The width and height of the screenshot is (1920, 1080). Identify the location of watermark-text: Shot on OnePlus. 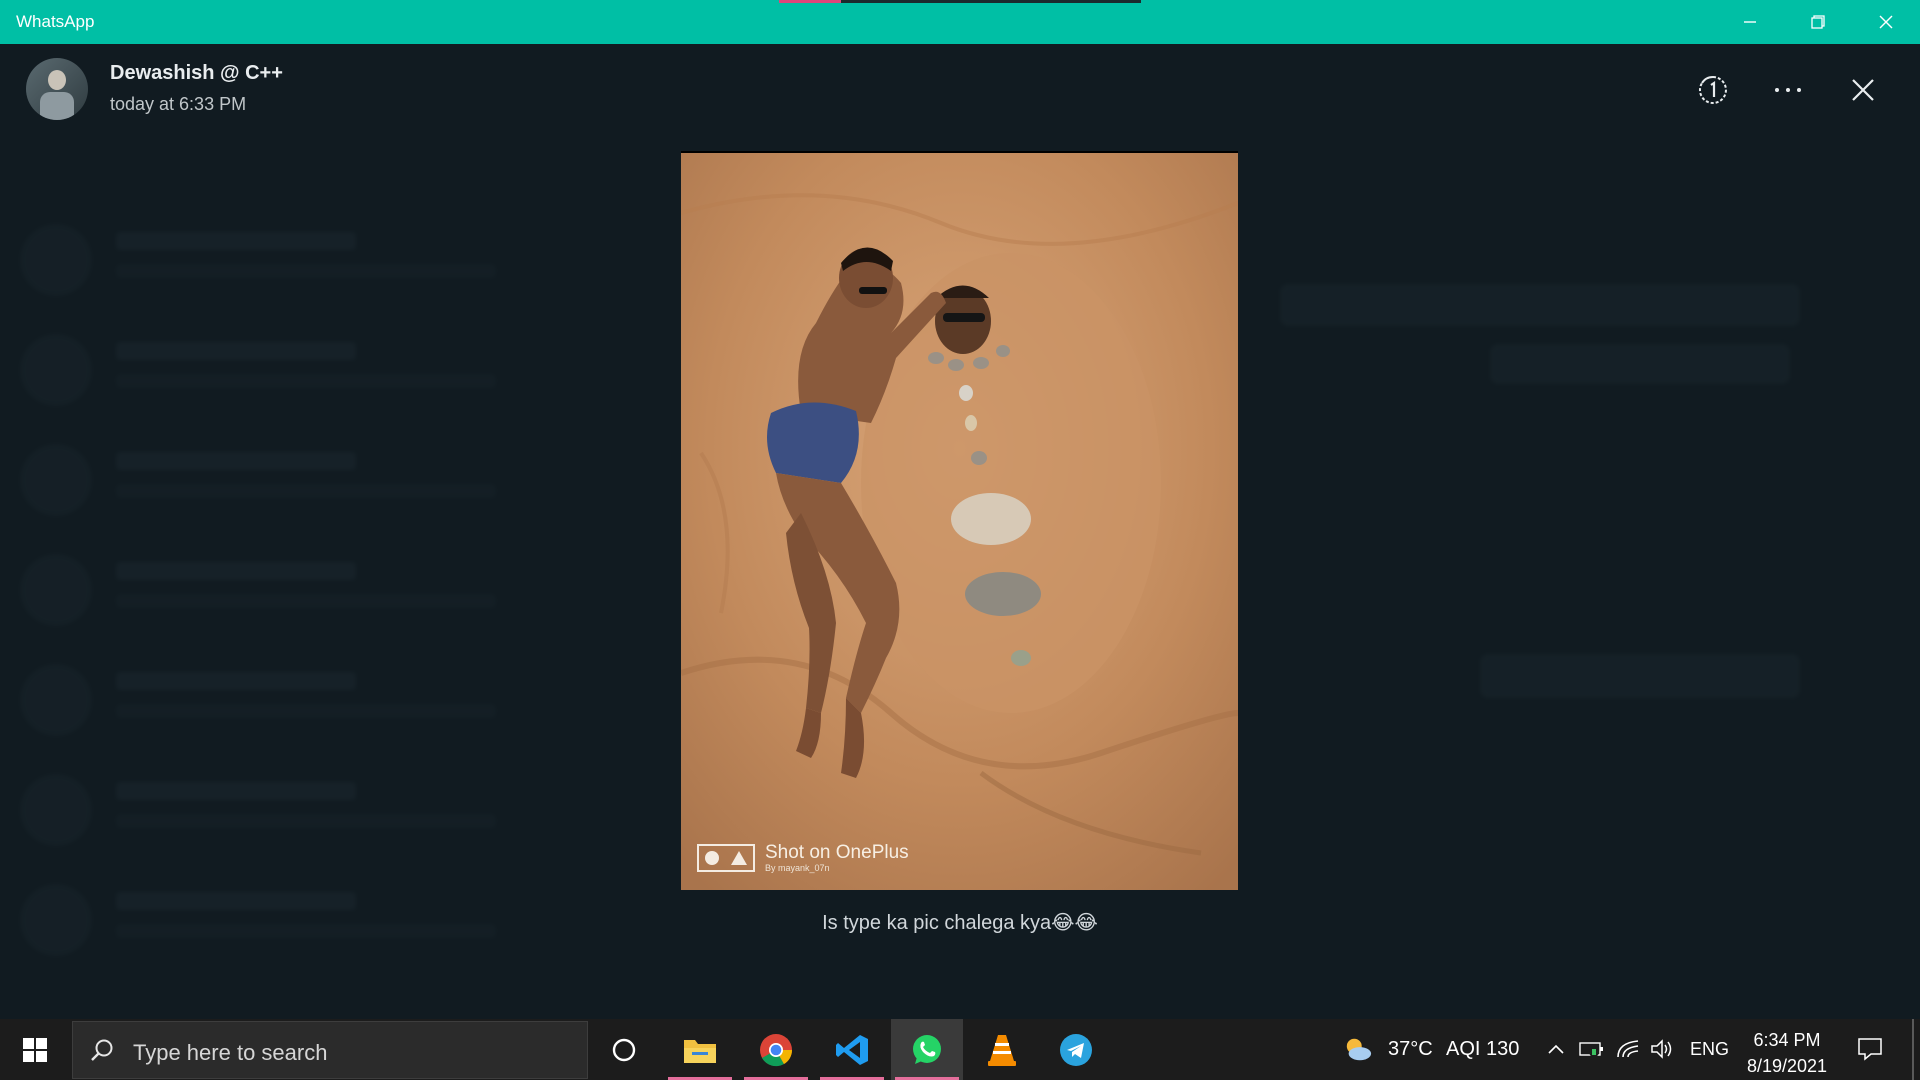
(837, 852).